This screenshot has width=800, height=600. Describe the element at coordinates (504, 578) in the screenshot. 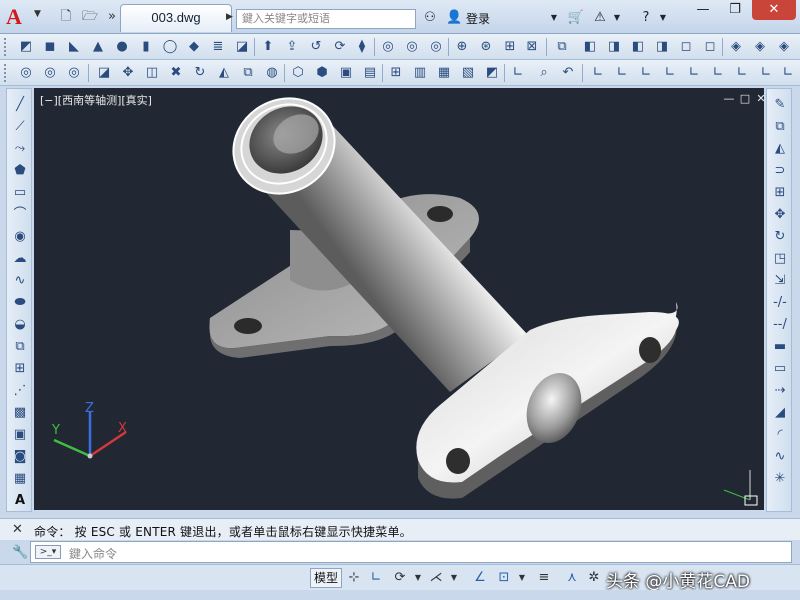

I see `object-snap-icon: ⊡` at that location.